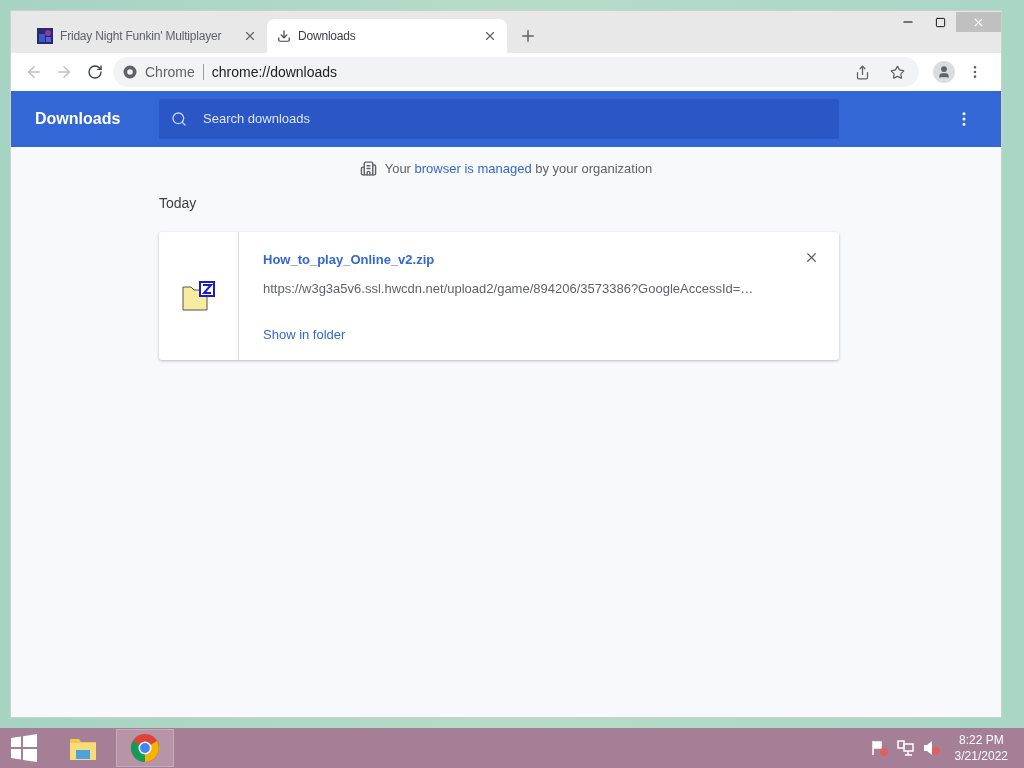 The image size is (1024, 768). I want to click on clock: 8:22 PM 3/21/2022, so click(981, 748).